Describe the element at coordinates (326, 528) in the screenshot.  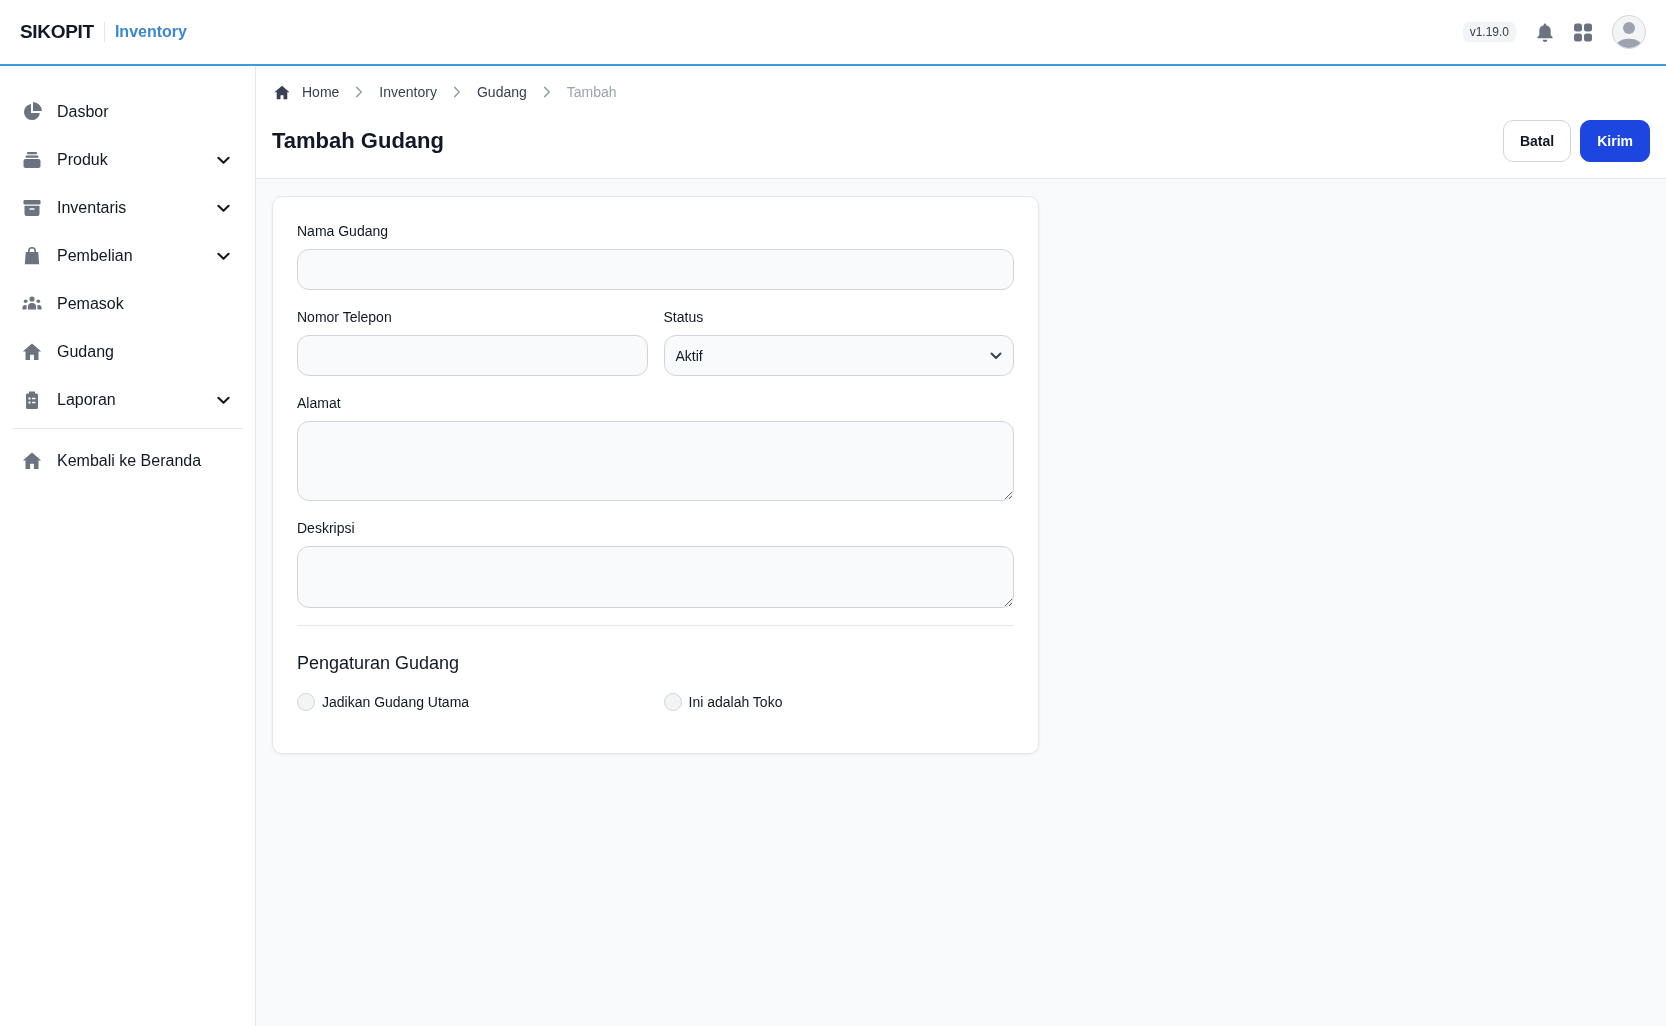
I see `field-label: Deskripsi` at that location.